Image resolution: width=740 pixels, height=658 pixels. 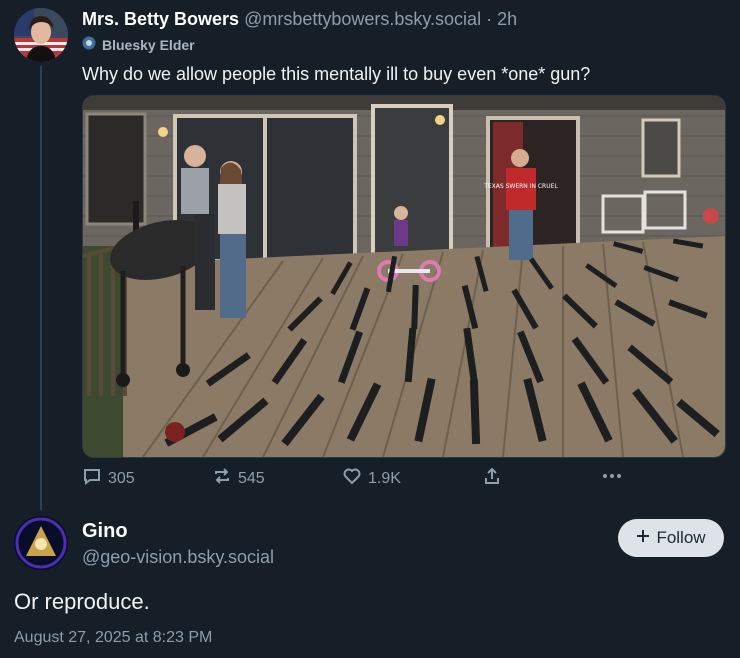 I want to click on author-name: Mrs. Betty Bowers, so click(x=160, y=19).